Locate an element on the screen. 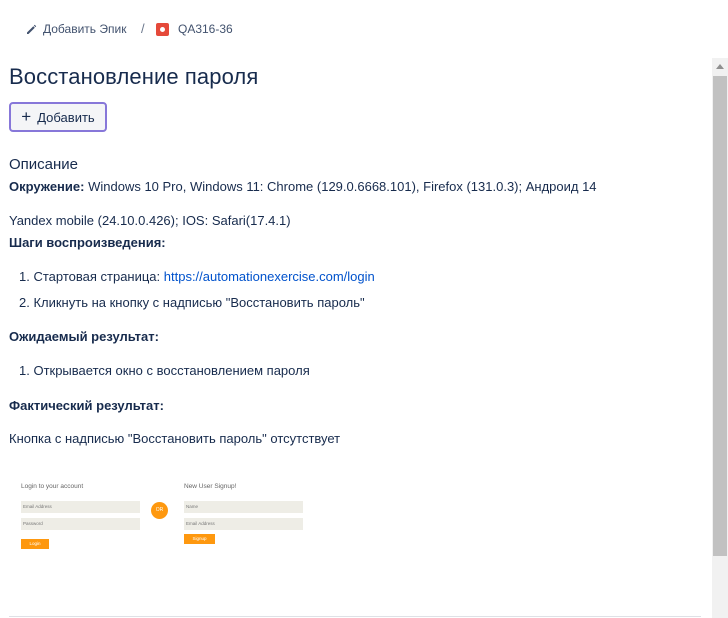  expected-label-text: Ожидаемый результат: is located at coordinates (84, 336).